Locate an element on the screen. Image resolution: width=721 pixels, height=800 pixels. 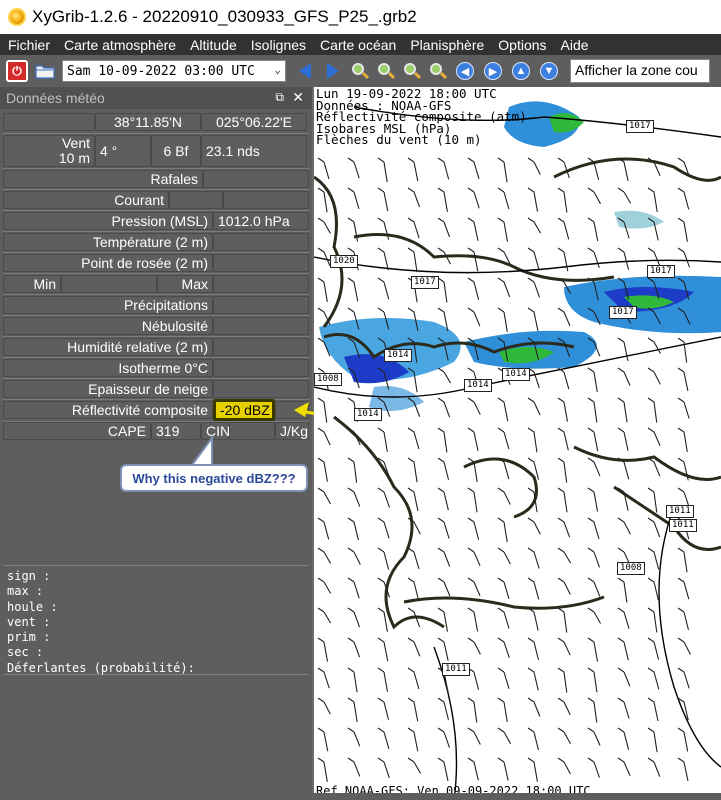
map-info-line: Flèches du vent (10 m) is located at coordinates (399, 139).